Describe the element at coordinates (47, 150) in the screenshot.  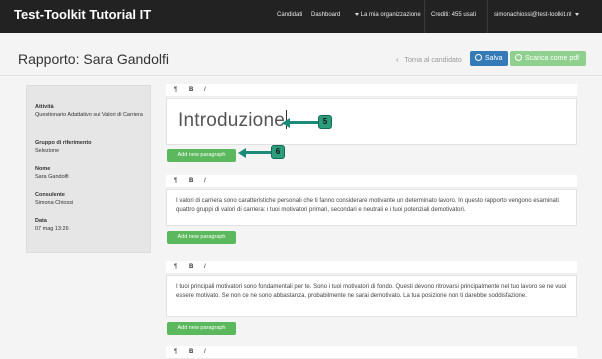
I see `group-value: Selezione` at that location.